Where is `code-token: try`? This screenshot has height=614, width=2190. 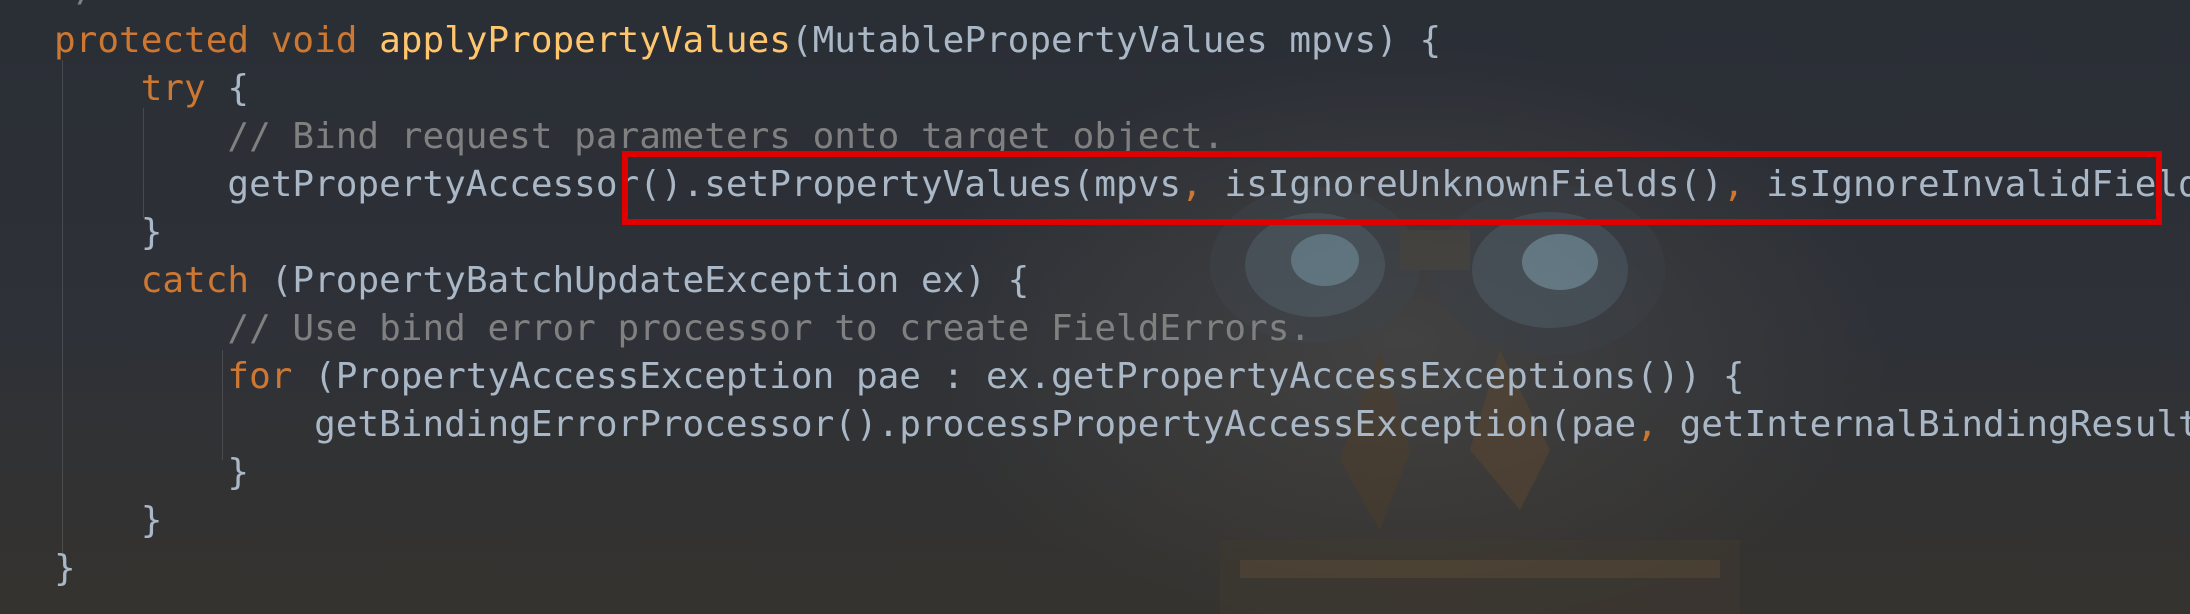
code-token: try is located at coordinates (173, 88).